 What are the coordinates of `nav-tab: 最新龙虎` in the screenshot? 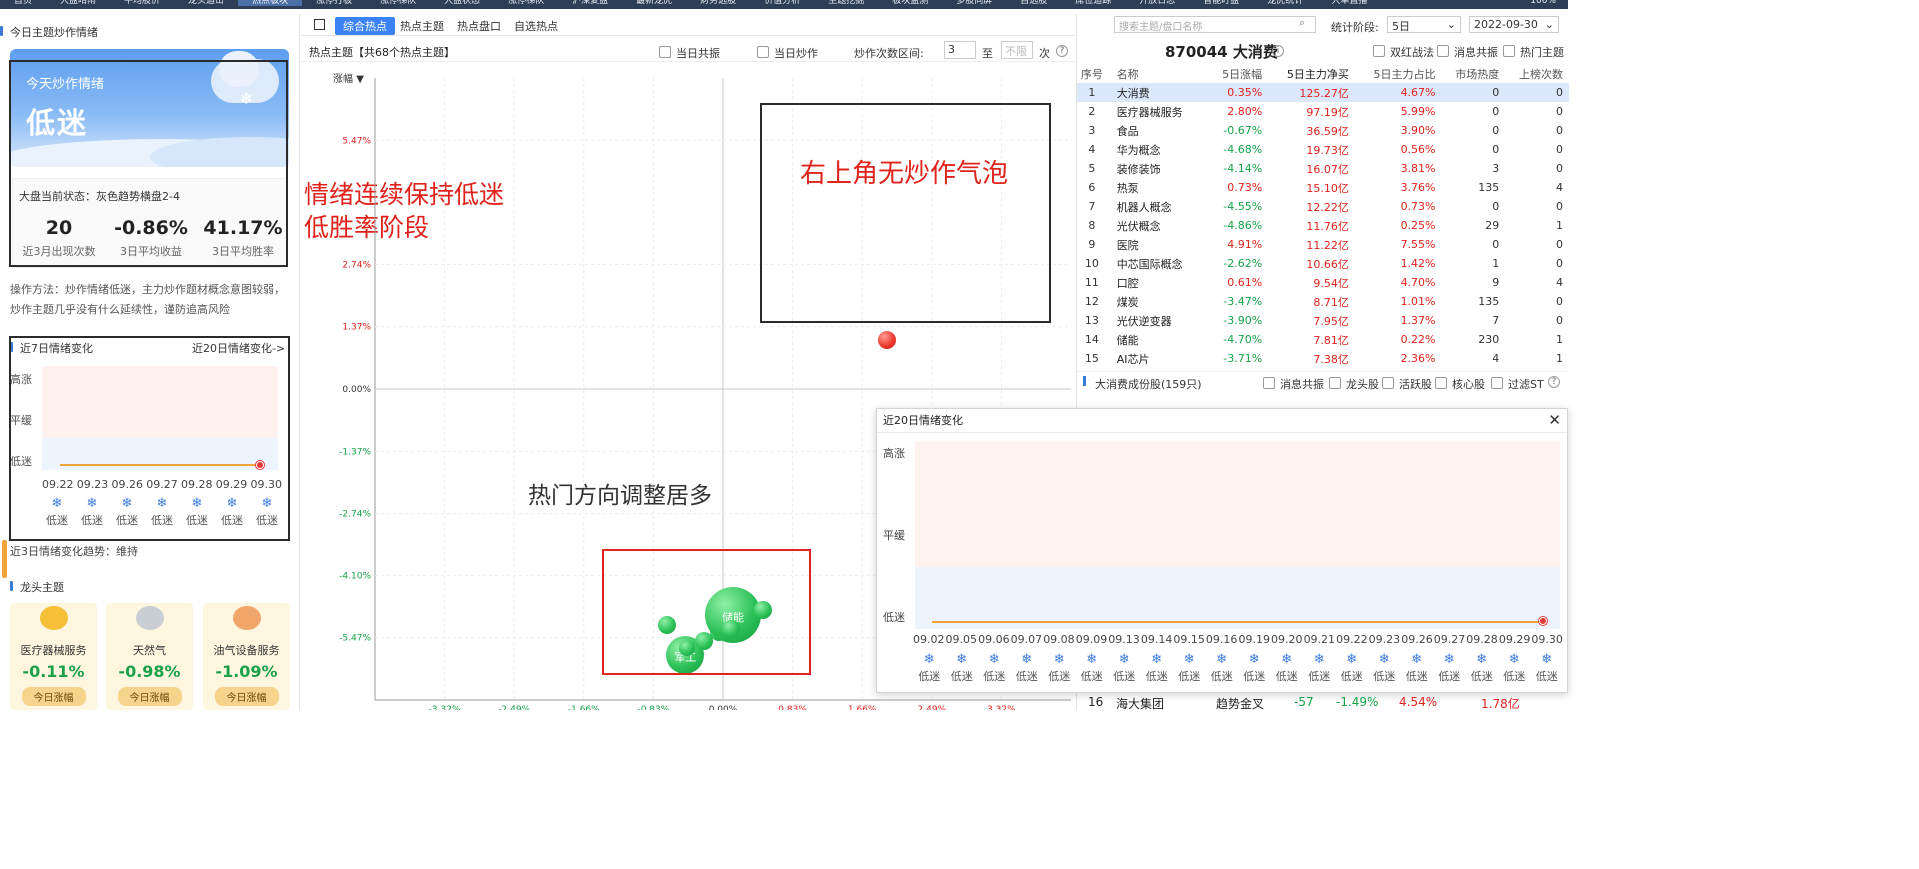 It's located at (654, 3).